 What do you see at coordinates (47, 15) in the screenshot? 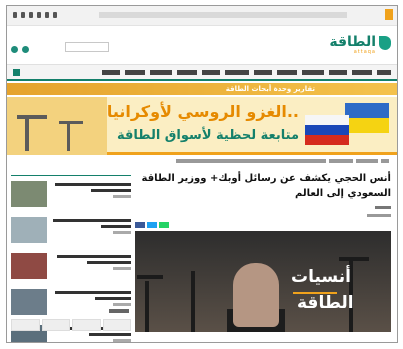
I see `twitter-icon` at bounding box center [47, 15].